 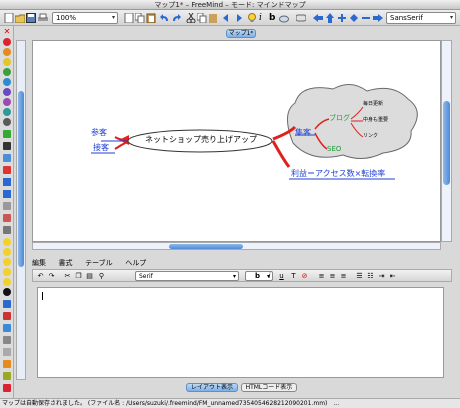 I want to click on node-link: リンク, so click(x=370, y=135).